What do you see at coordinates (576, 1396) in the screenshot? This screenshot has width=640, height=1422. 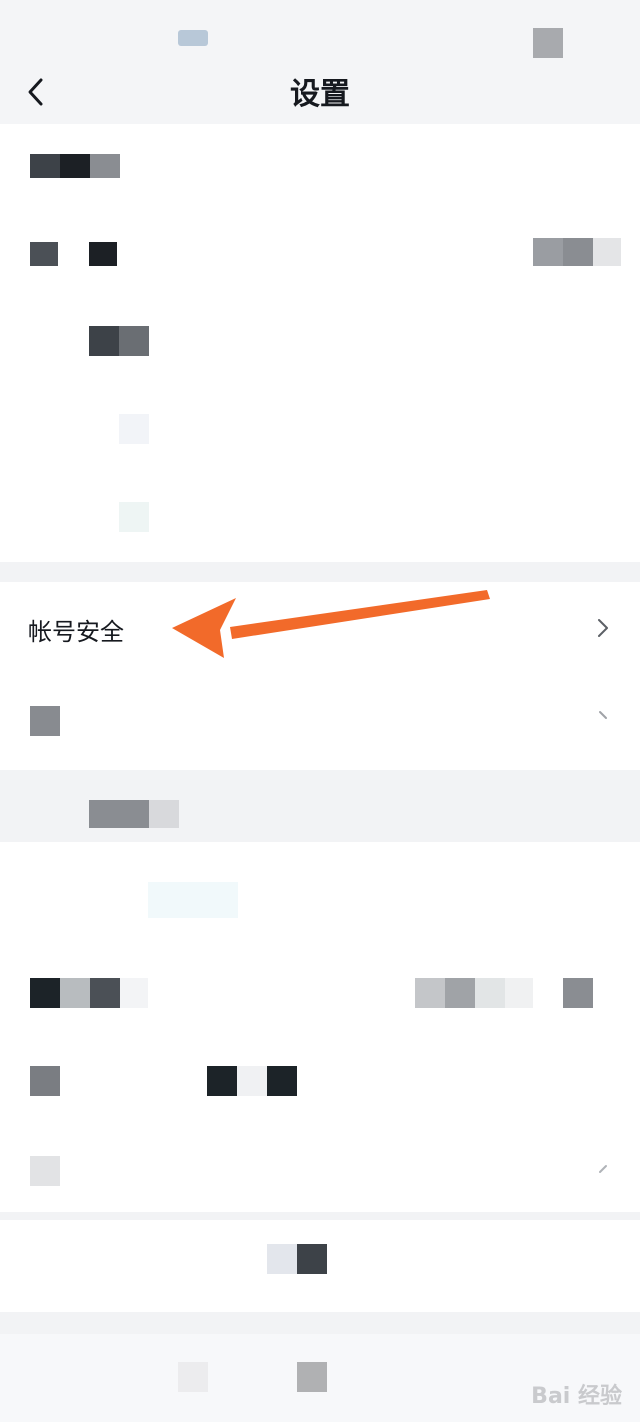 I see `watermark-logo: Bai 经验` at bounding box center [576, 1396].